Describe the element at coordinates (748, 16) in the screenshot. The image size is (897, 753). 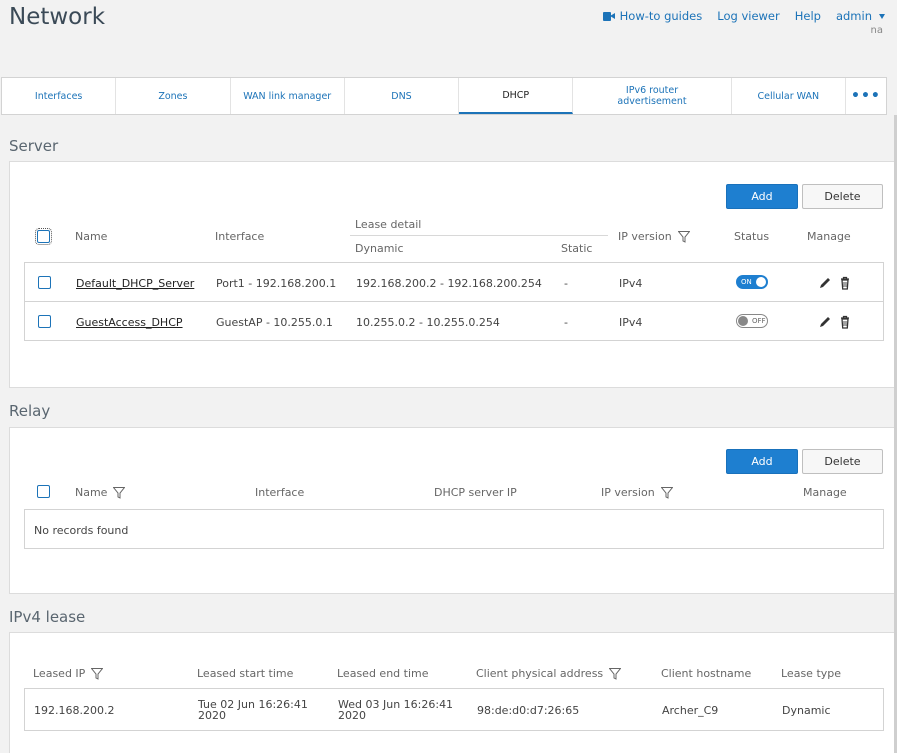
I see `log-viewer-link: Log viewer` at that location.